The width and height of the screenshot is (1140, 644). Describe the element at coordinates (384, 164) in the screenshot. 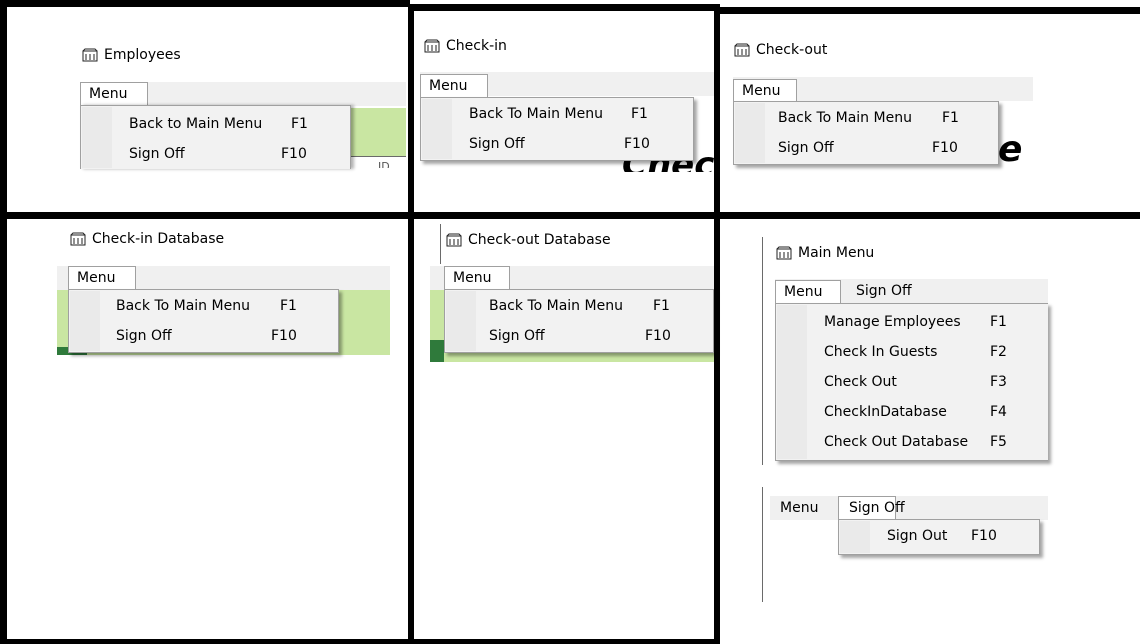

I see `employees-partial-text: ID` at that location.